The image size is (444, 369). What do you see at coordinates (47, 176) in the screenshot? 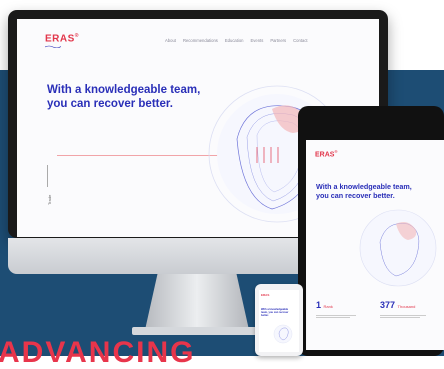
I see `side-divider` at bounding box center [47, 176].